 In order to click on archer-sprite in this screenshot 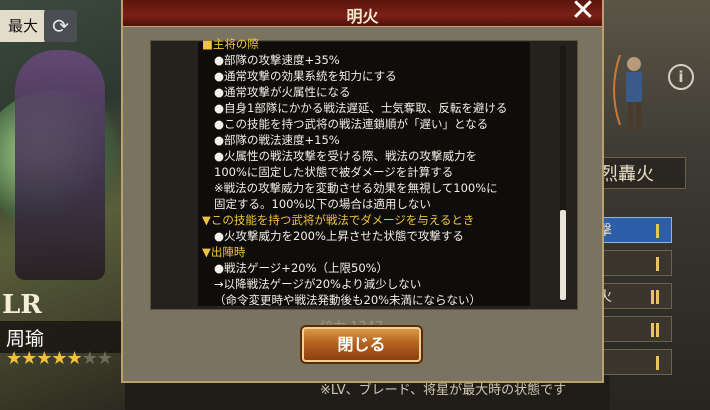, I will do `click(627, 92)`.